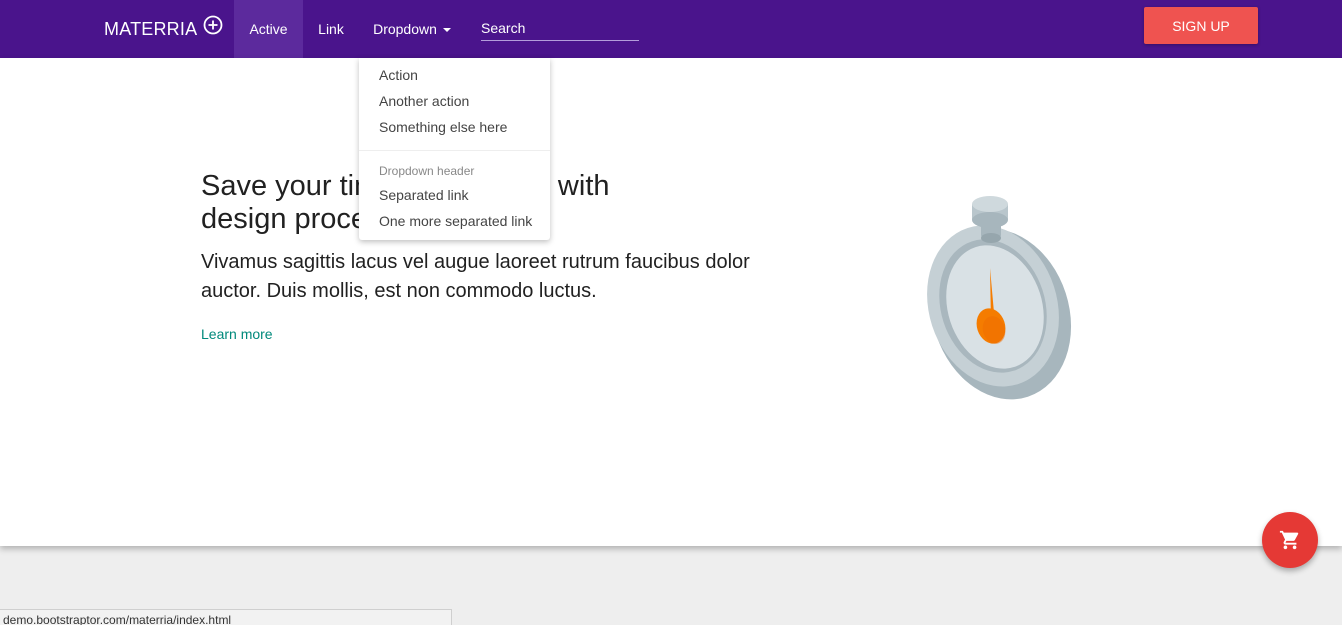 This screenshot has width=1342, height=625. Describe the element at coordinates (443, 127) in the screenshot. I see `dropdown-item-something-else: Something else here` at that location.